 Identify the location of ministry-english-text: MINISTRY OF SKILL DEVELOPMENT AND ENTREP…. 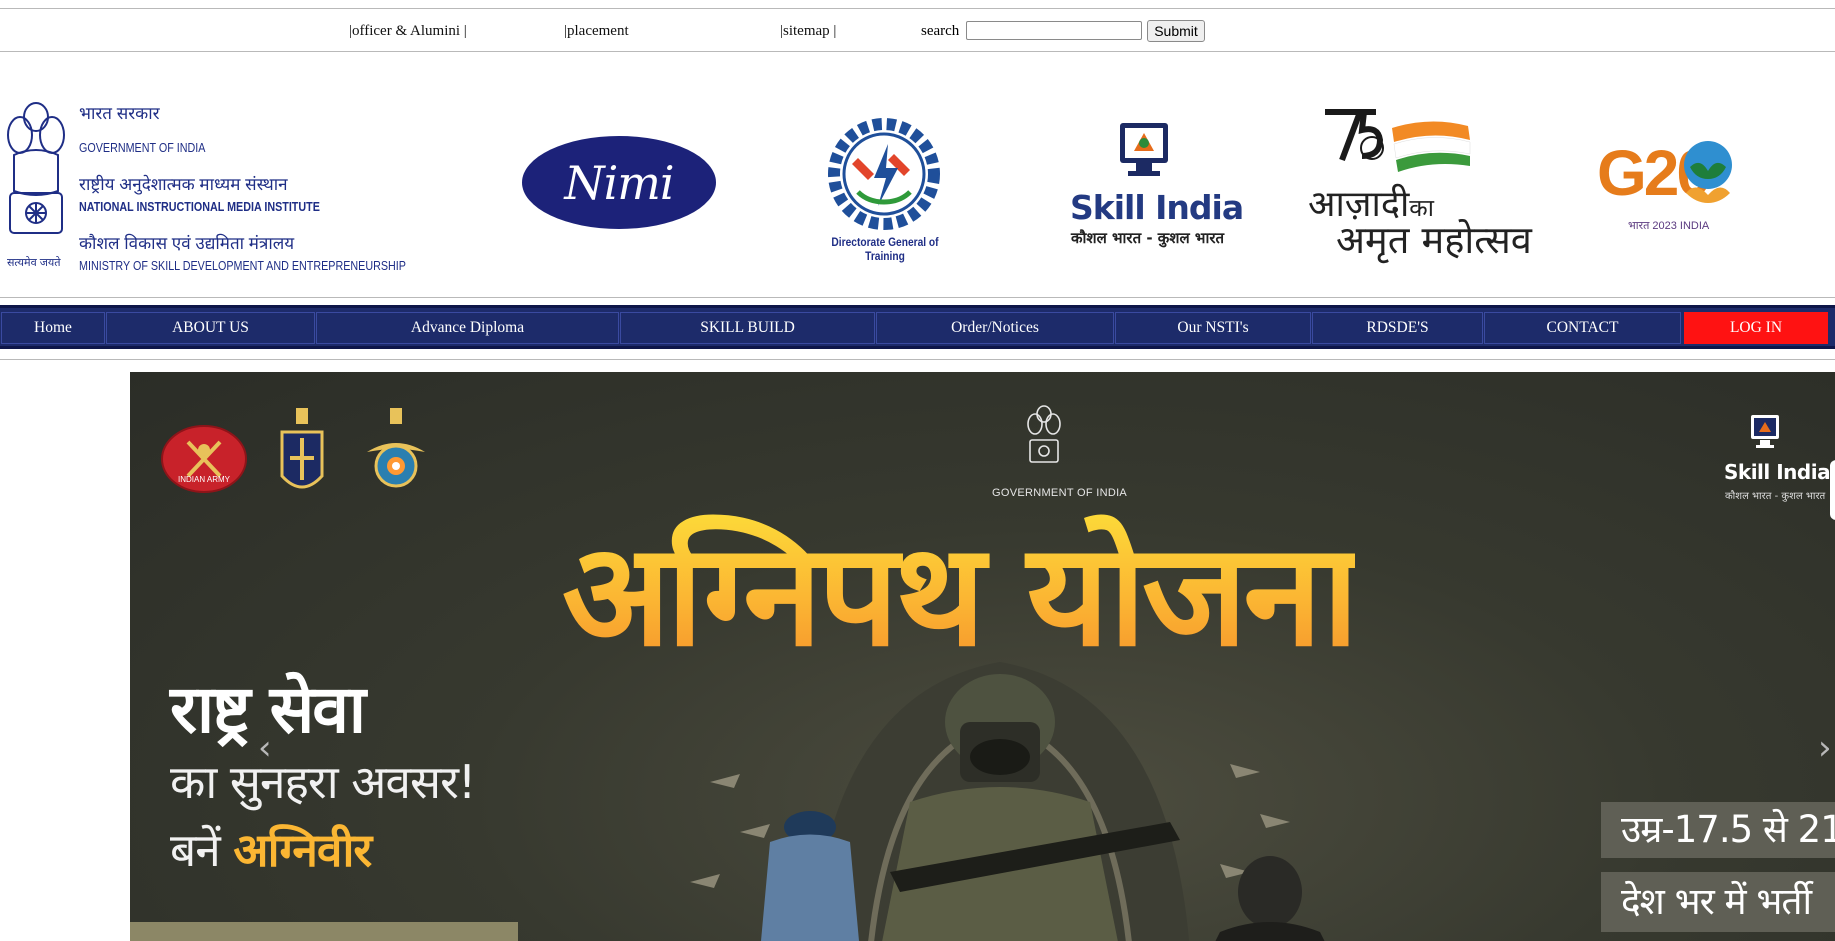
(242, 266).